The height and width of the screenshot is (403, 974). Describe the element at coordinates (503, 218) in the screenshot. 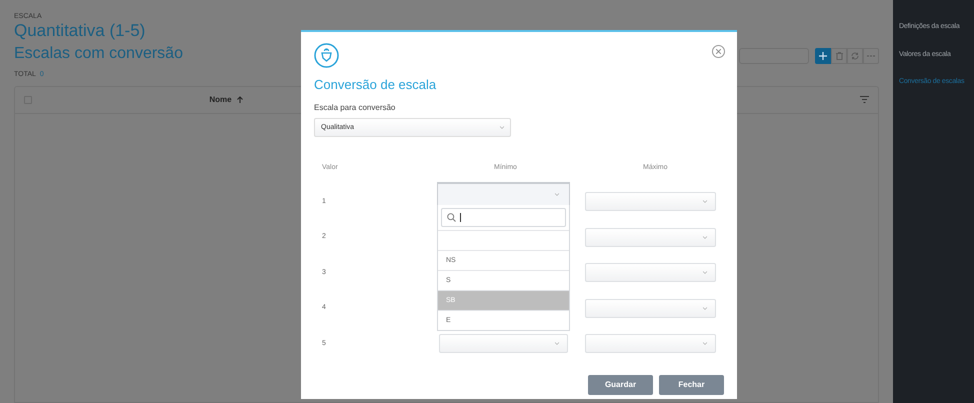

I see `dropdown-search-field` at that location.